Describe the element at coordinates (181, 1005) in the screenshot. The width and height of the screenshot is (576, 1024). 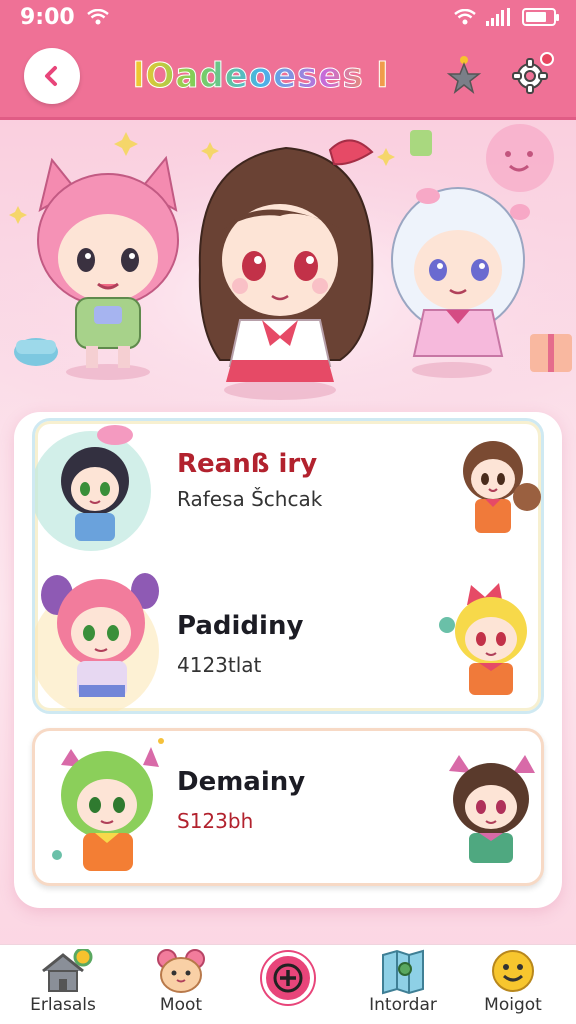
I see `nav-label: Moot` at that location.